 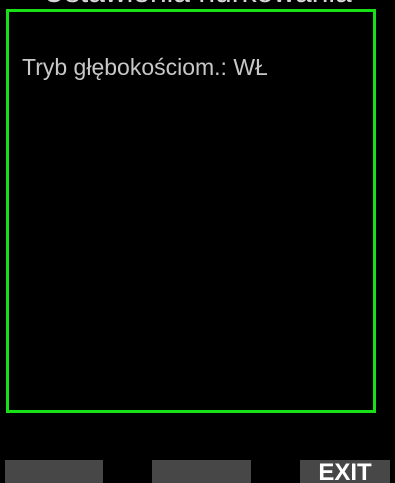 What do you see at coordinates (345, 471) in the screenshot?
I see `exit-button: EXIT` at bounding box center [345, 471].